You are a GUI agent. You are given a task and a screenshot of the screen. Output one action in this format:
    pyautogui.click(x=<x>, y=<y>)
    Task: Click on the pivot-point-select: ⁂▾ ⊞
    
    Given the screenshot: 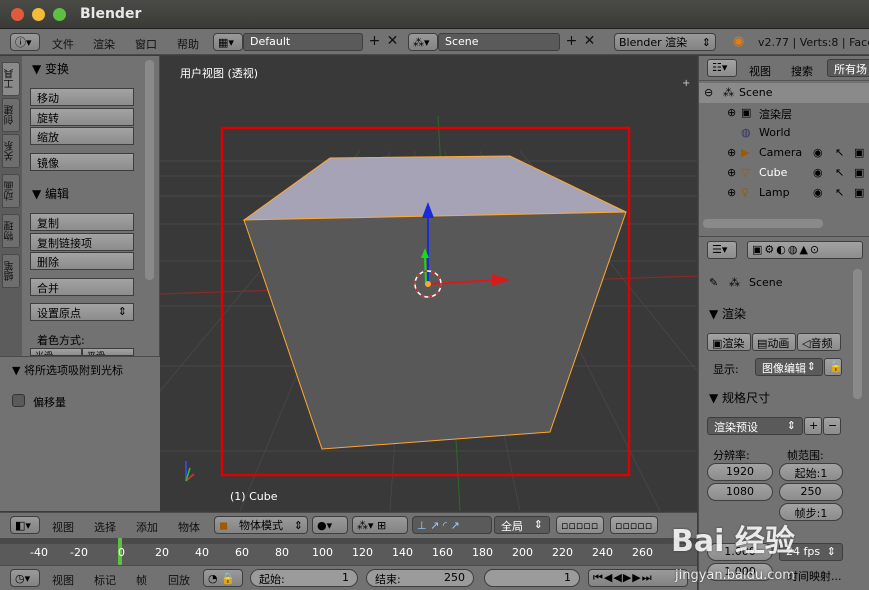 What is the action you would take?
    pyautogui.click(x=380, y=525)
    